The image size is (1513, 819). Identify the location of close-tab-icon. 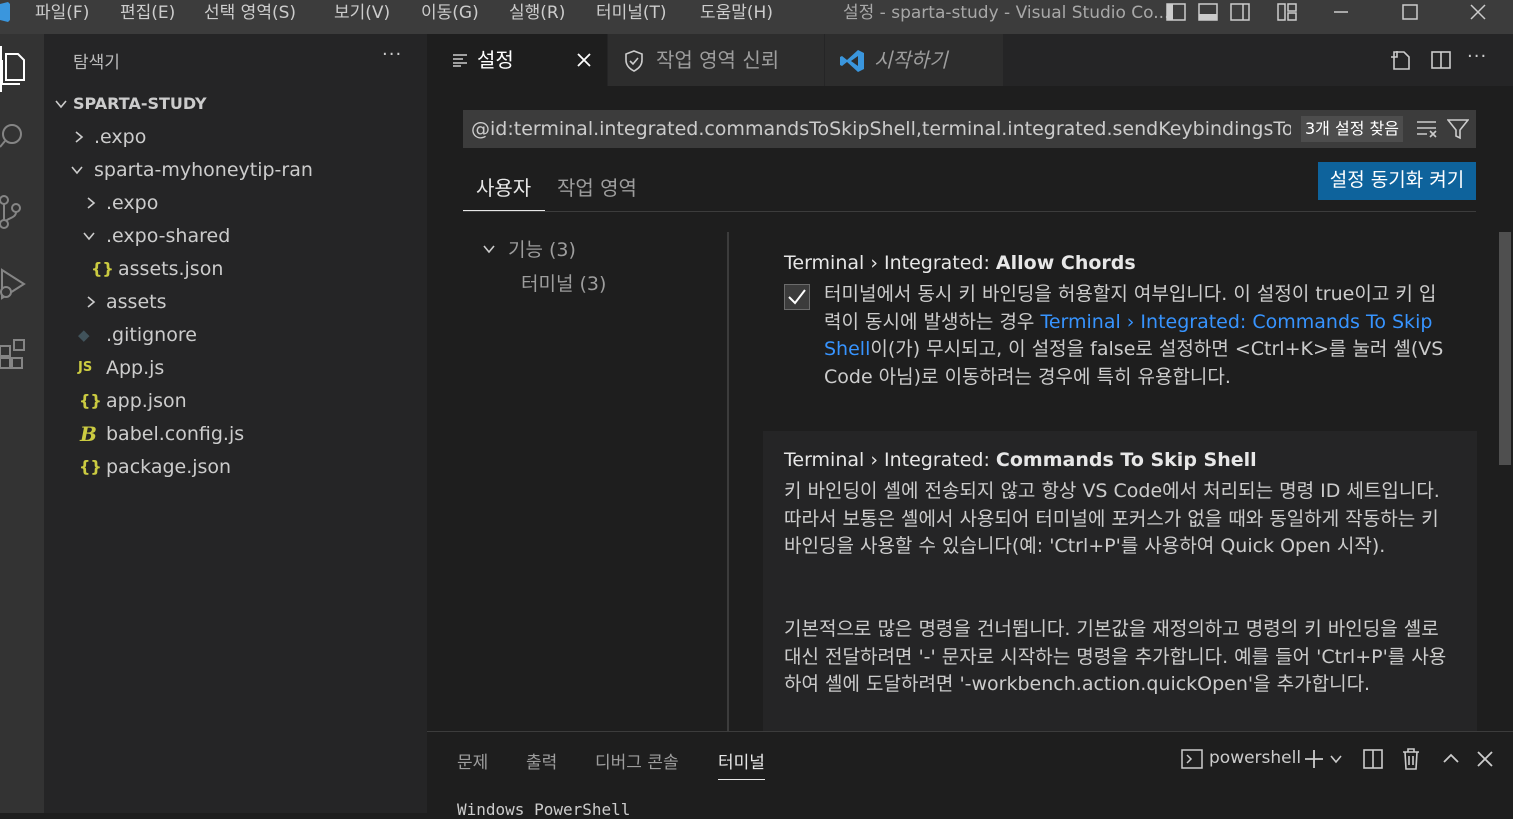
(584, 60).